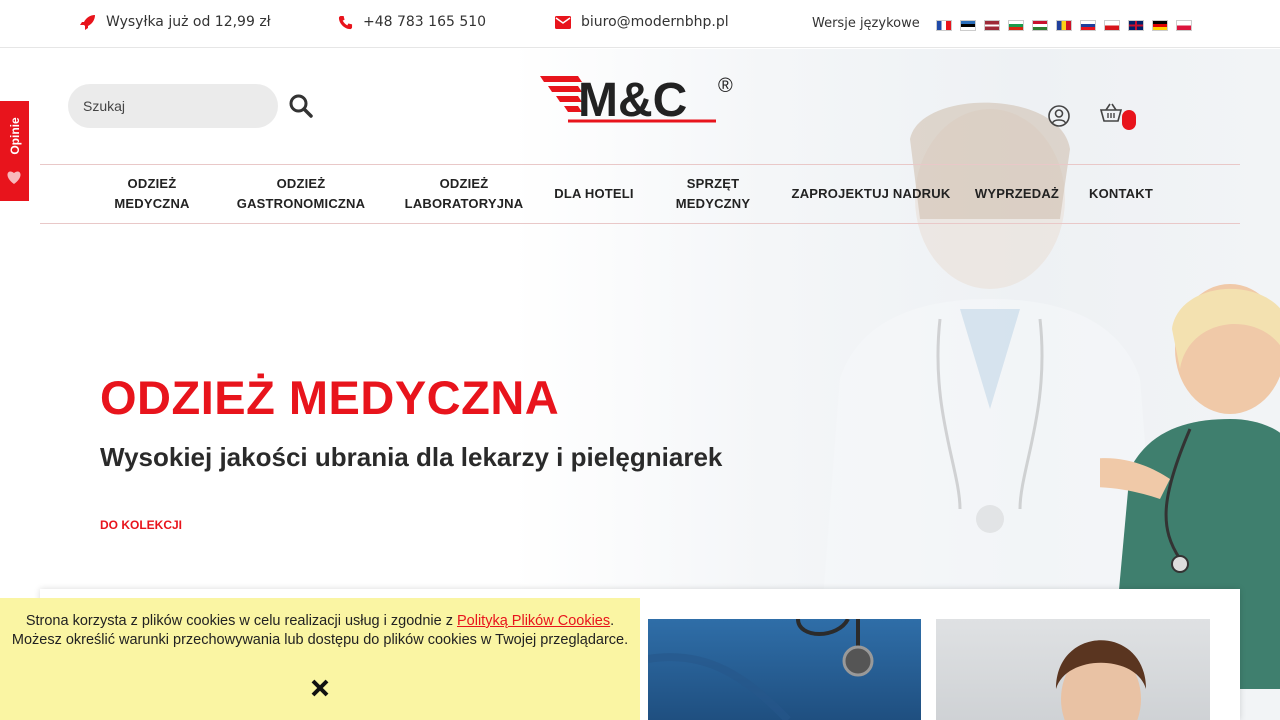  I want to click on flag-cz, so click(1112, 25).